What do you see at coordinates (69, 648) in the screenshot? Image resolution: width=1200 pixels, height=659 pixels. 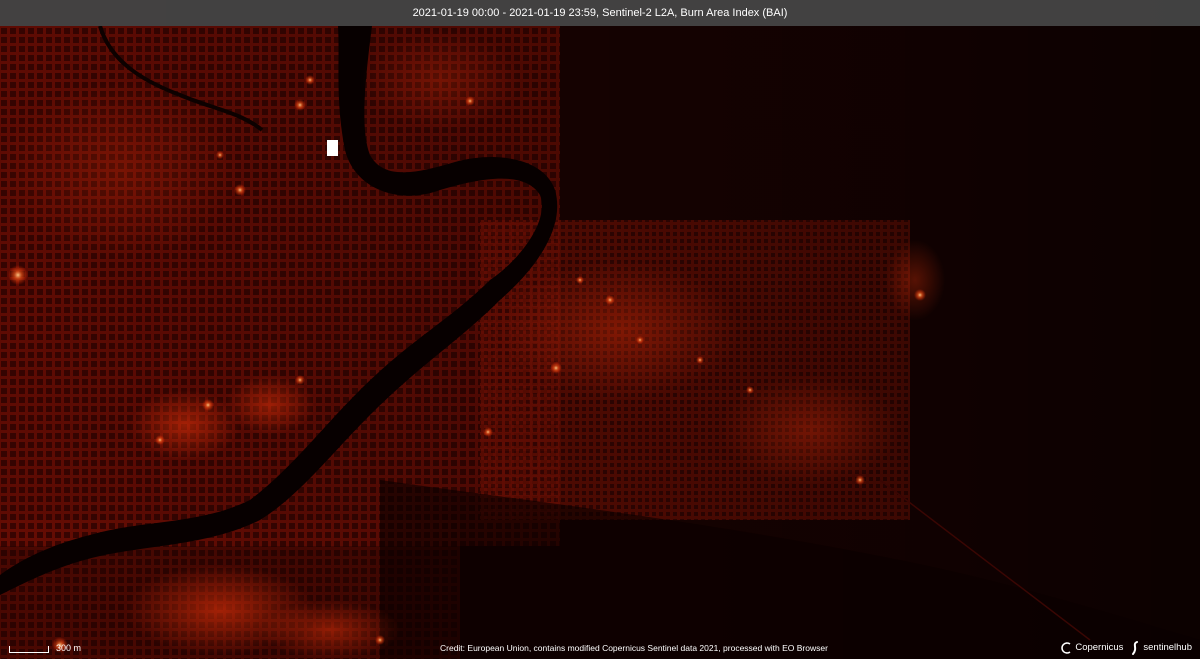 I see `scale-bar-label: 300 m` at bounding box center [69, 648].